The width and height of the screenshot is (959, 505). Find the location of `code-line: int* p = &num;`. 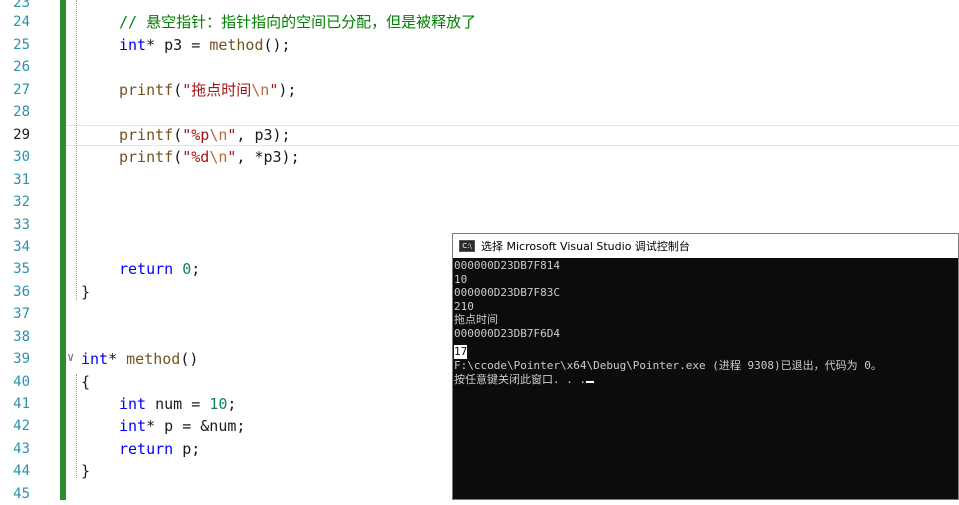

code-line: int* p = &num; is located at coordinates (182, 426).